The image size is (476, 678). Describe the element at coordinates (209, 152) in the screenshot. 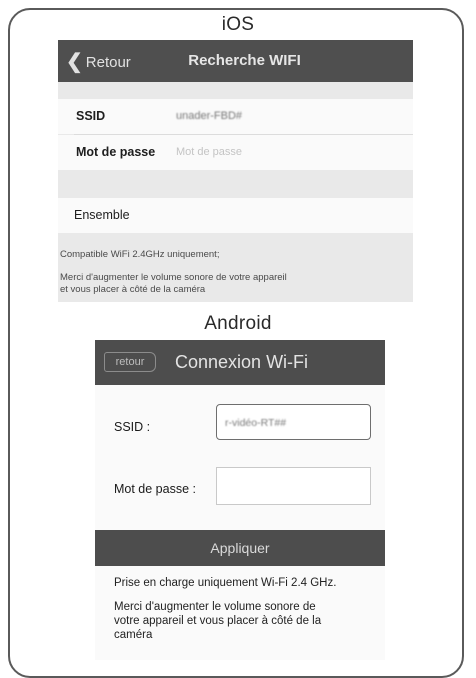

I see `ios-password-input: Mot de passe` at that location.